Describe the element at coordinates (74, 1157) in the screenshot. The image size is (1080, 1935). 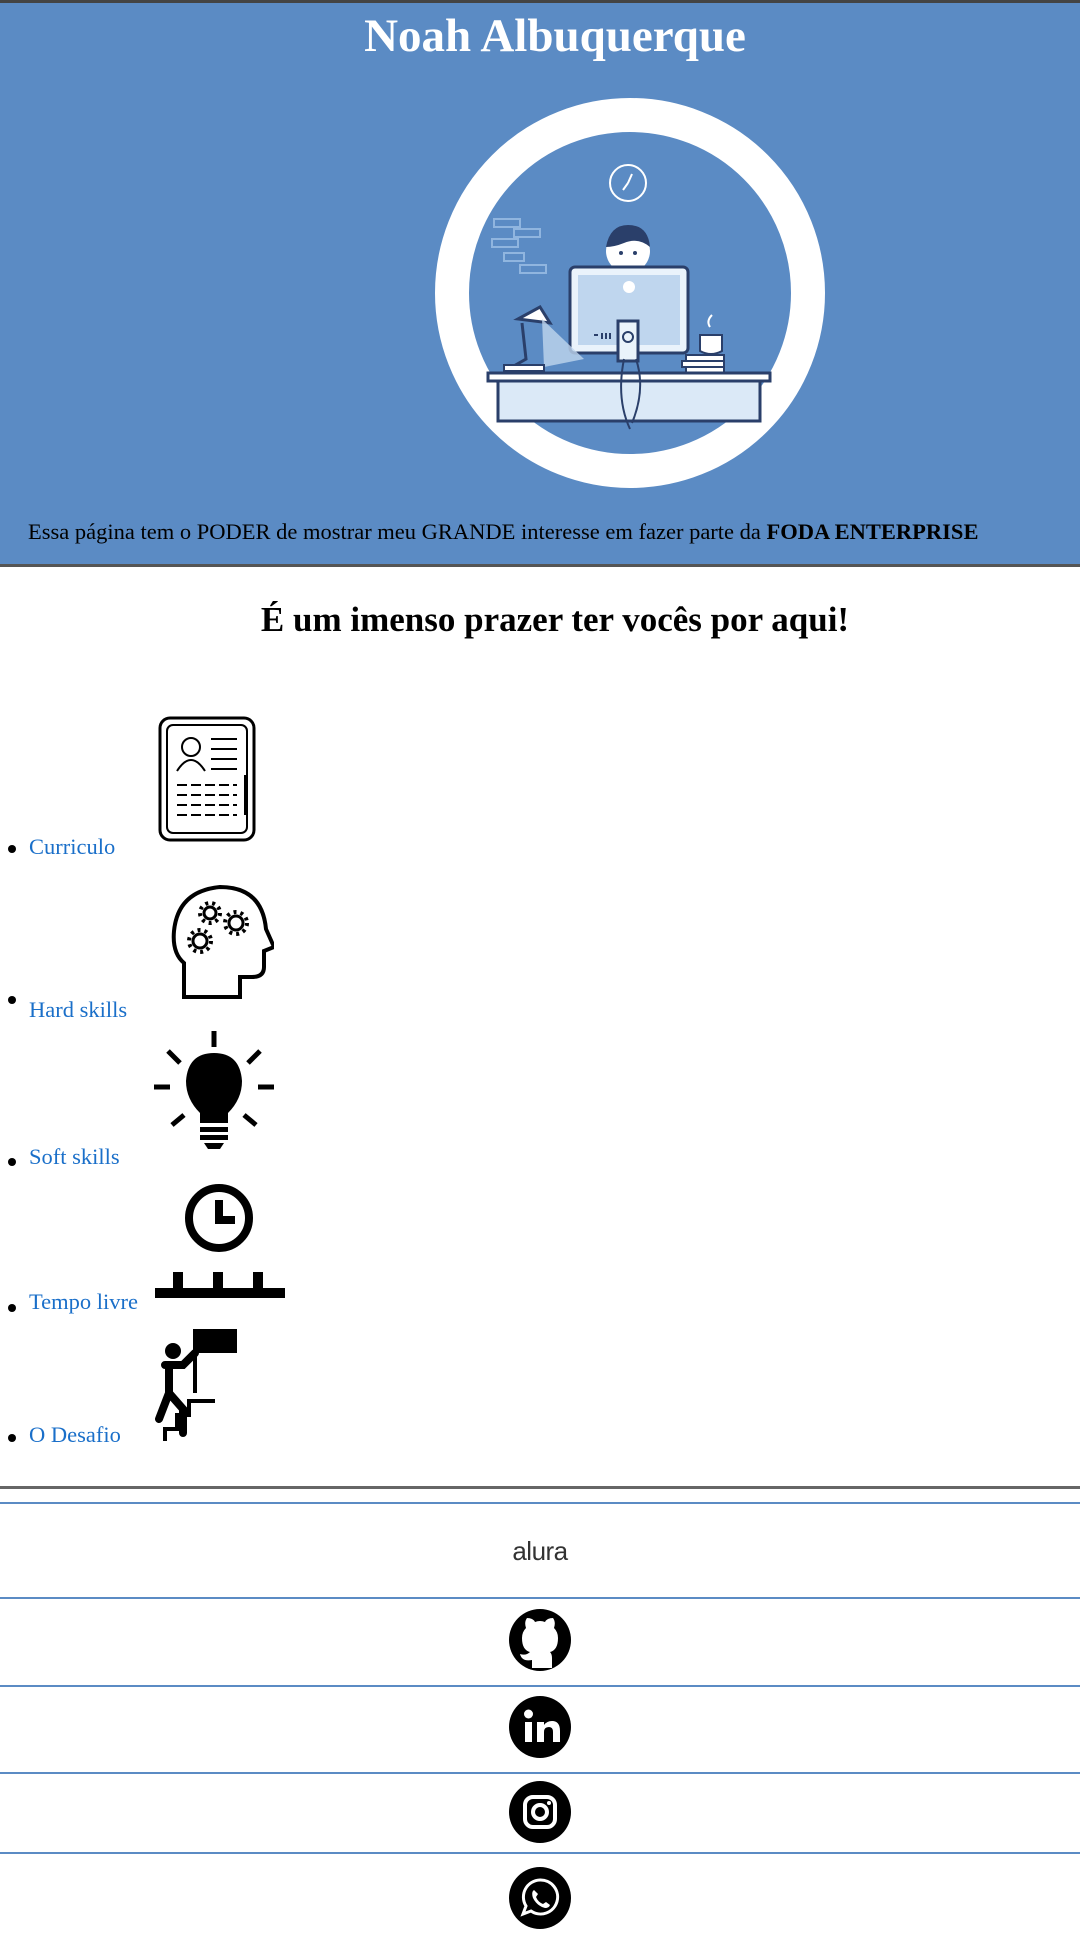
I see `link-soft-skills: Soft skills` at that location.